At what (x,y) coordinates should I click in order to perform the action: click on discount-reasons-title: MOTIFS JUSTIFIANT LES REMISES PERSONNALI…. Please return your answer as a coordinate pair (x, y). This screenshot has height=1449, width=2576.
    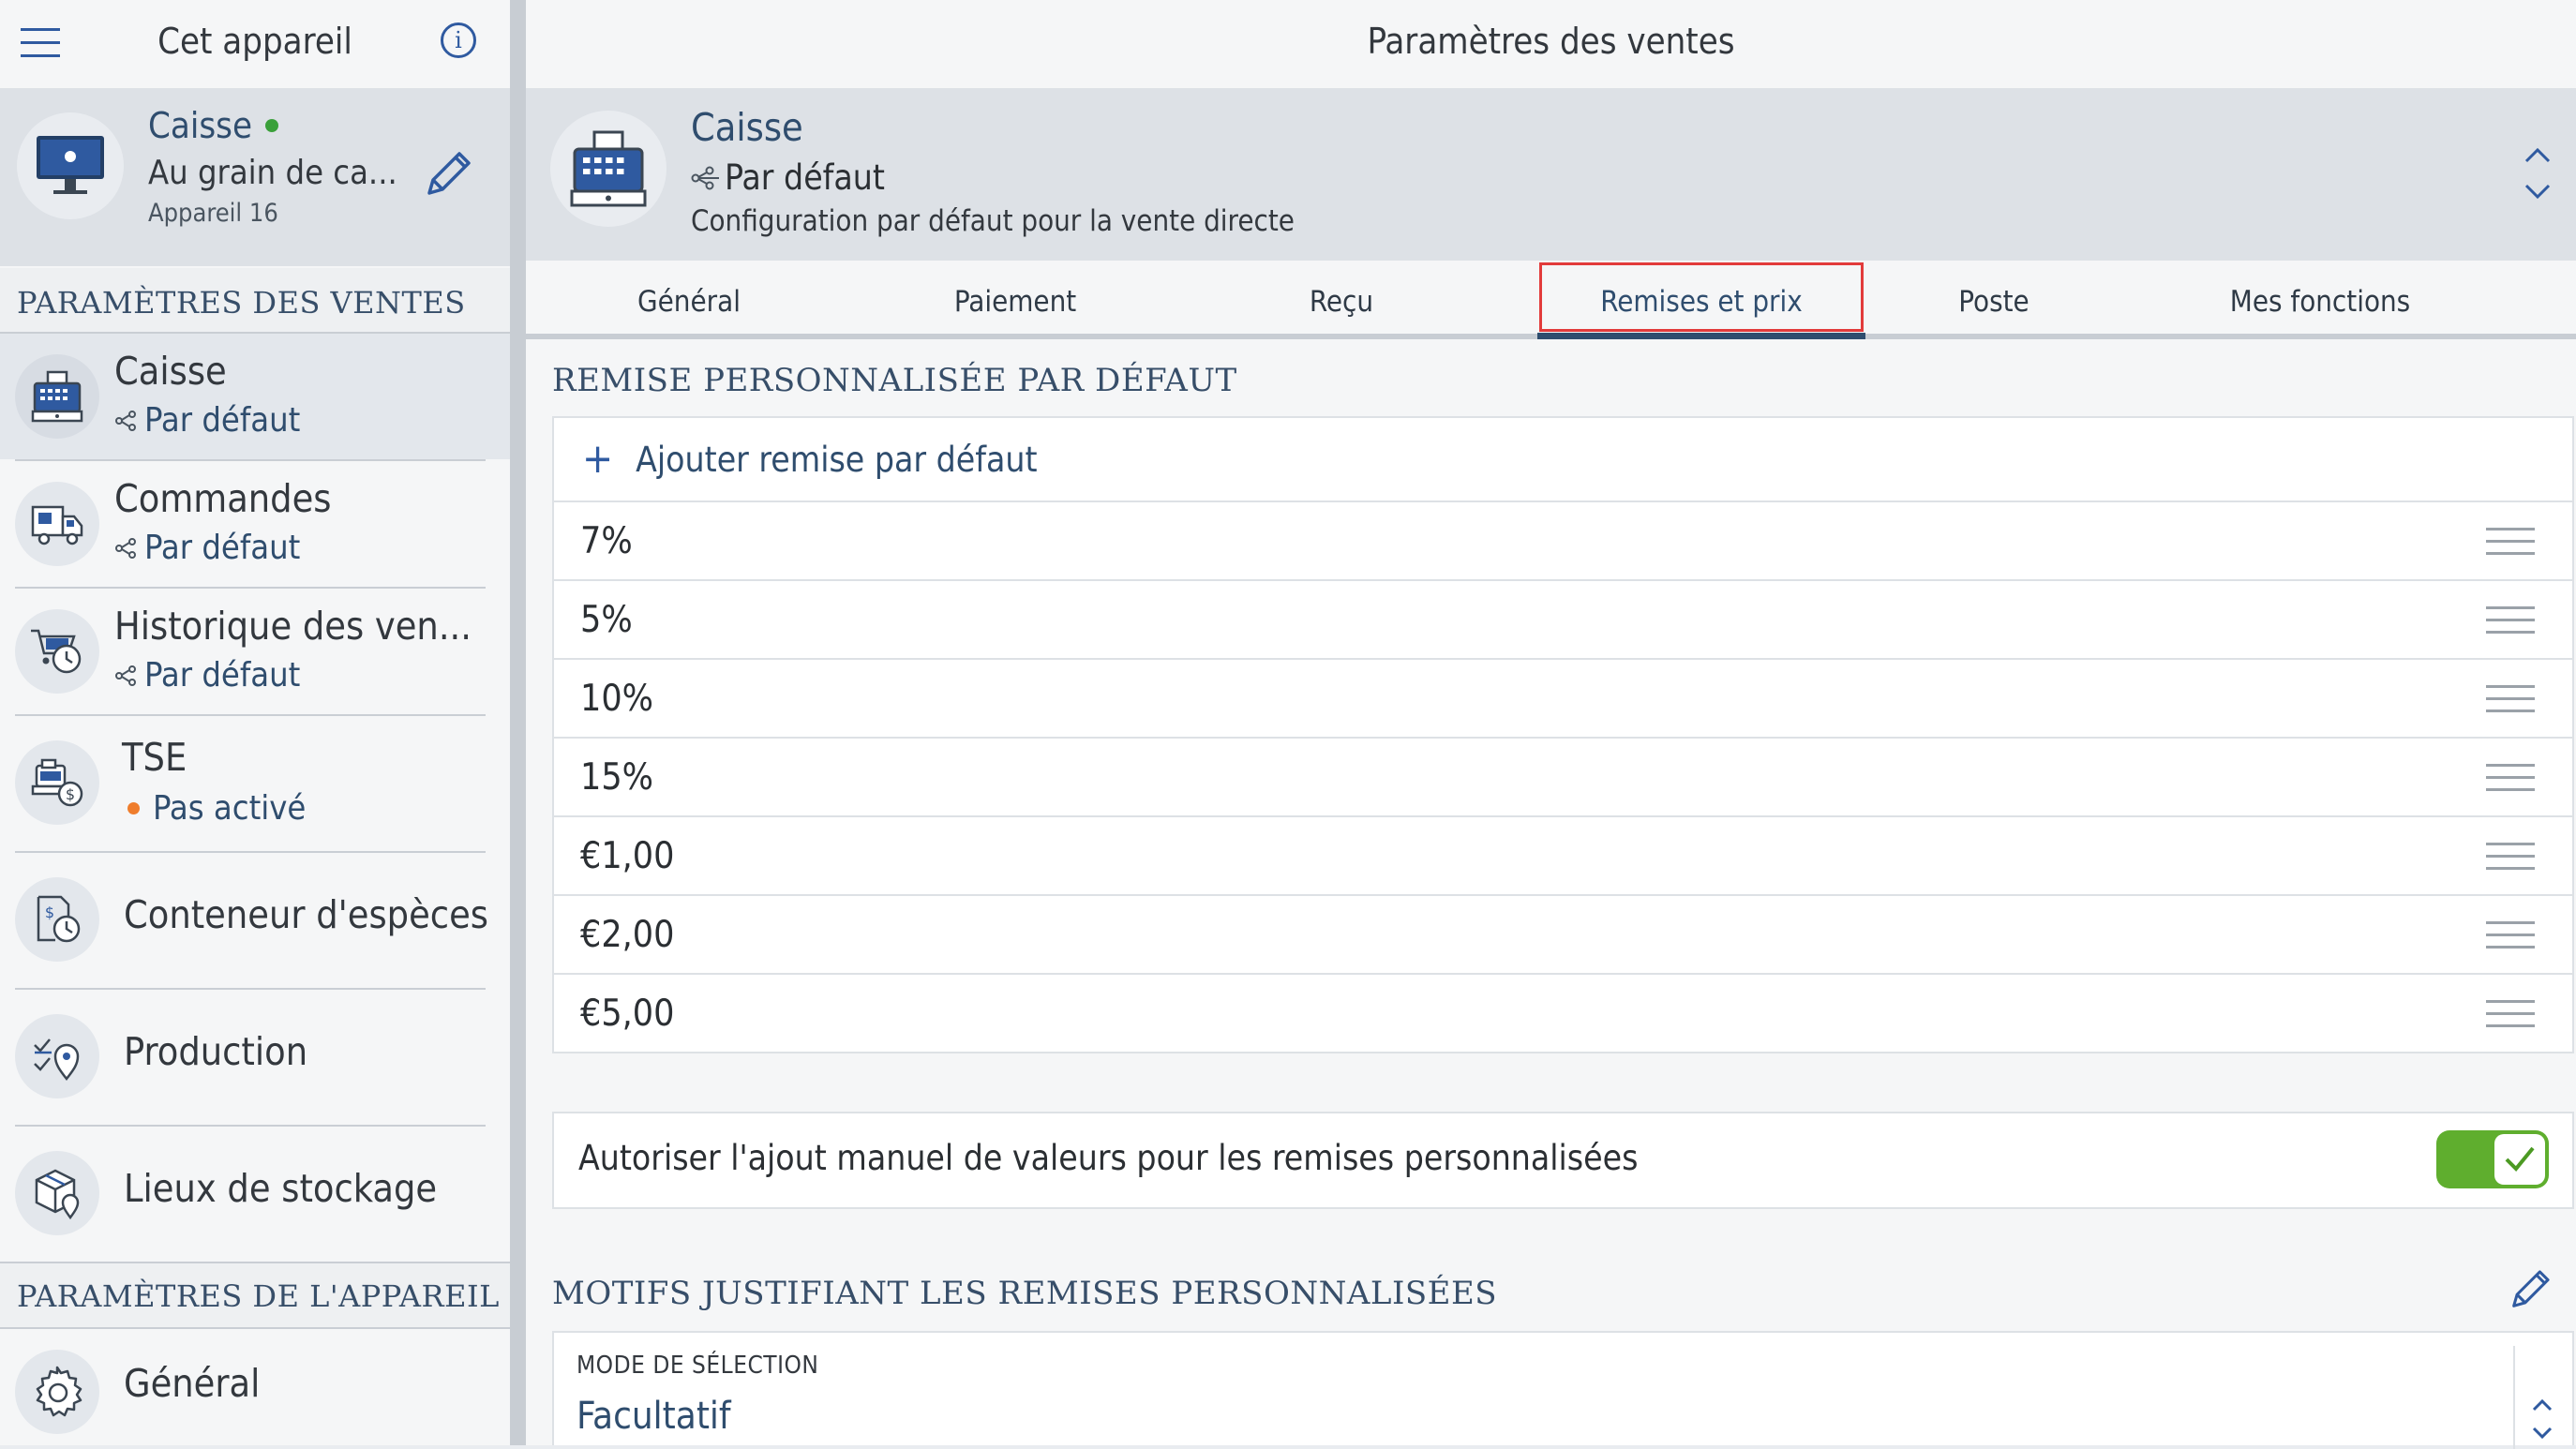
    Looking at the image, I should click on (1025, 1293).